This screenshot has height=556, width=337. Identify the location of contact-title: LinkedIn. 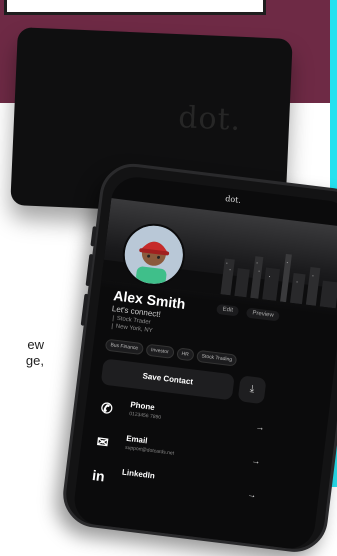
(138, 474).